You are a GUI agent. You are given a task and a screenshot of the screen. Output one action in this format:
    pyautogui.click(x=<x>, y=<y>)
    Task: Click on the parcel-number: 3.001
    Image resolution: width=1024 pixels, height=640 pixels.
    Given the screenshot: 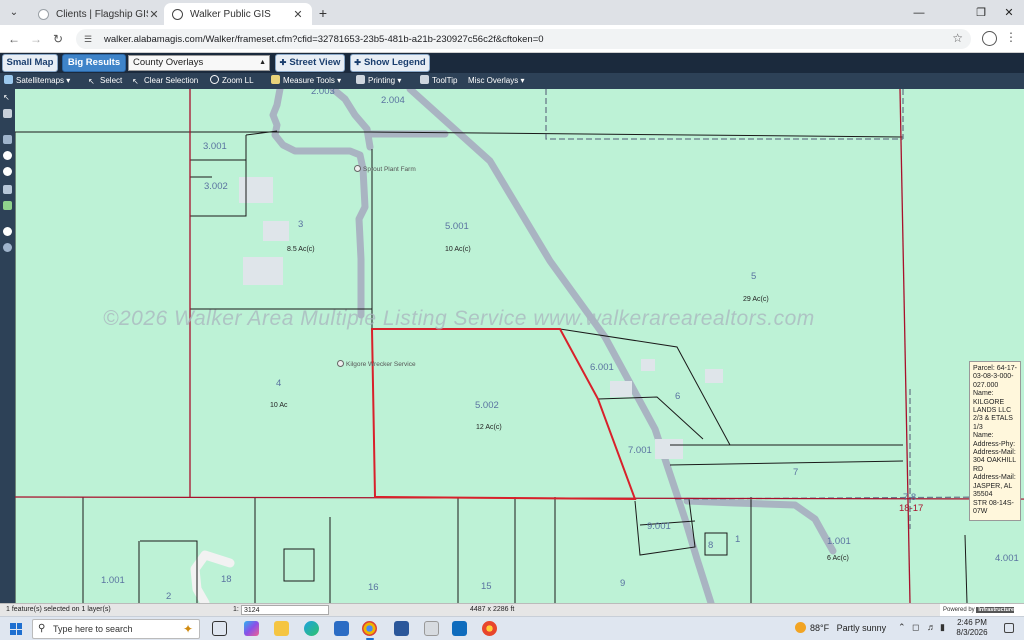 What is the action you would take?
    pyautogui.click(x=215, y=146)
    